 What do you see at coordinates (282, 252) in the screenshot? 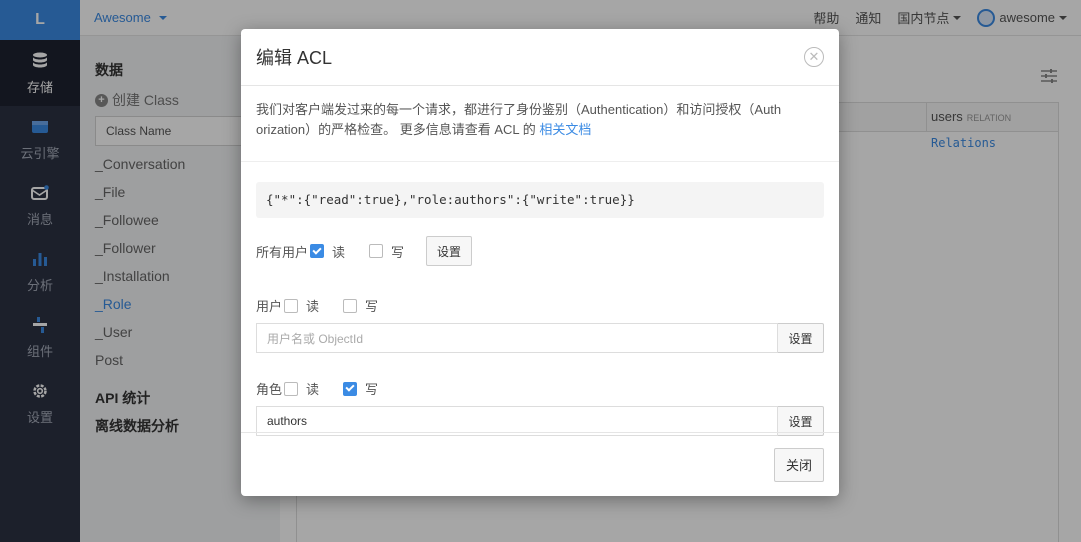
I see `all-users-label: 所有用户` at bounding box center [282, 252].